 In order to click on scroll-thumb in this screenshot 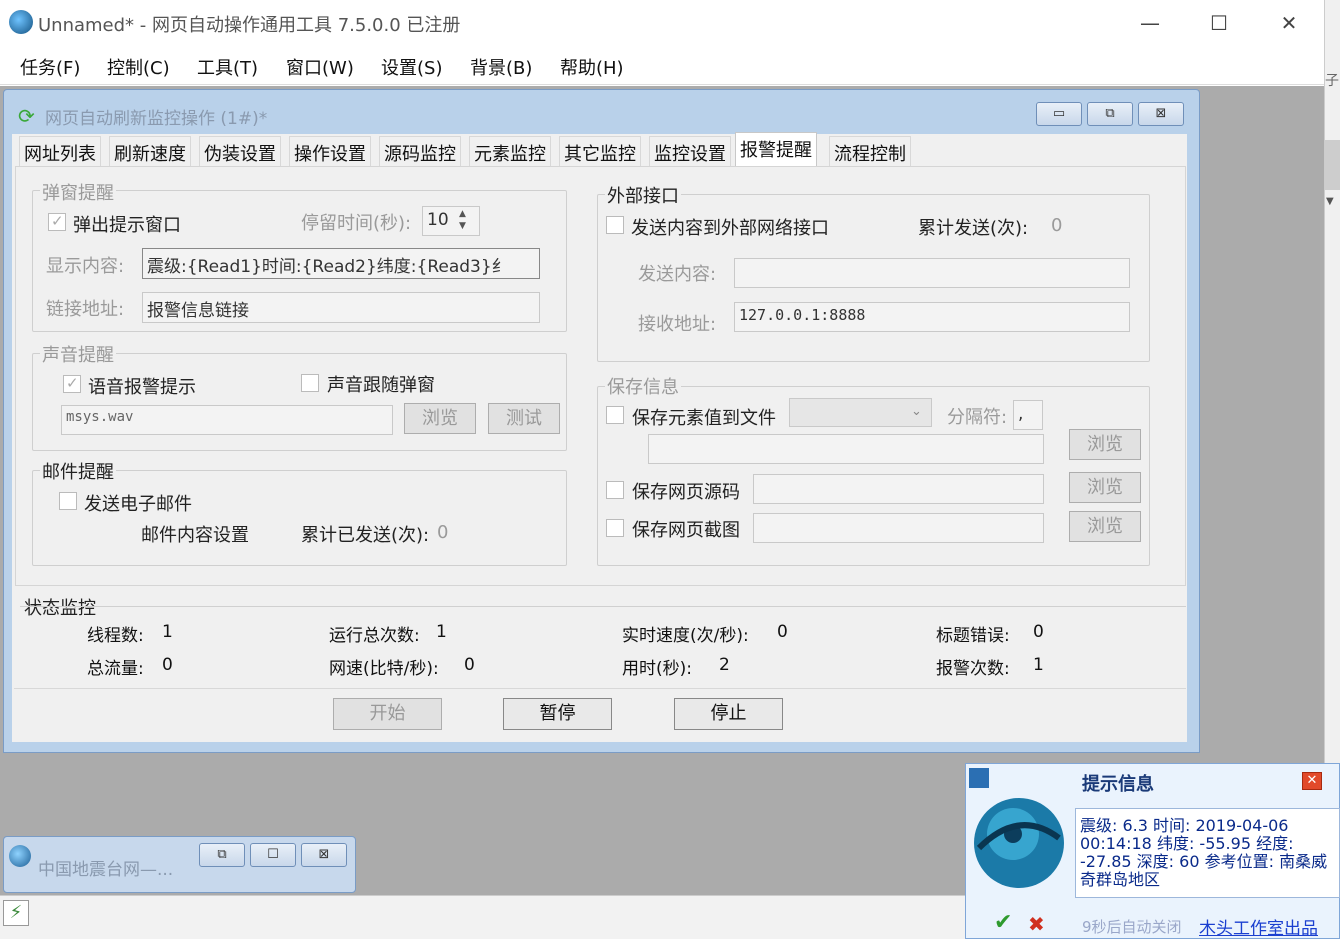, I will do `click(1332, 165)`.